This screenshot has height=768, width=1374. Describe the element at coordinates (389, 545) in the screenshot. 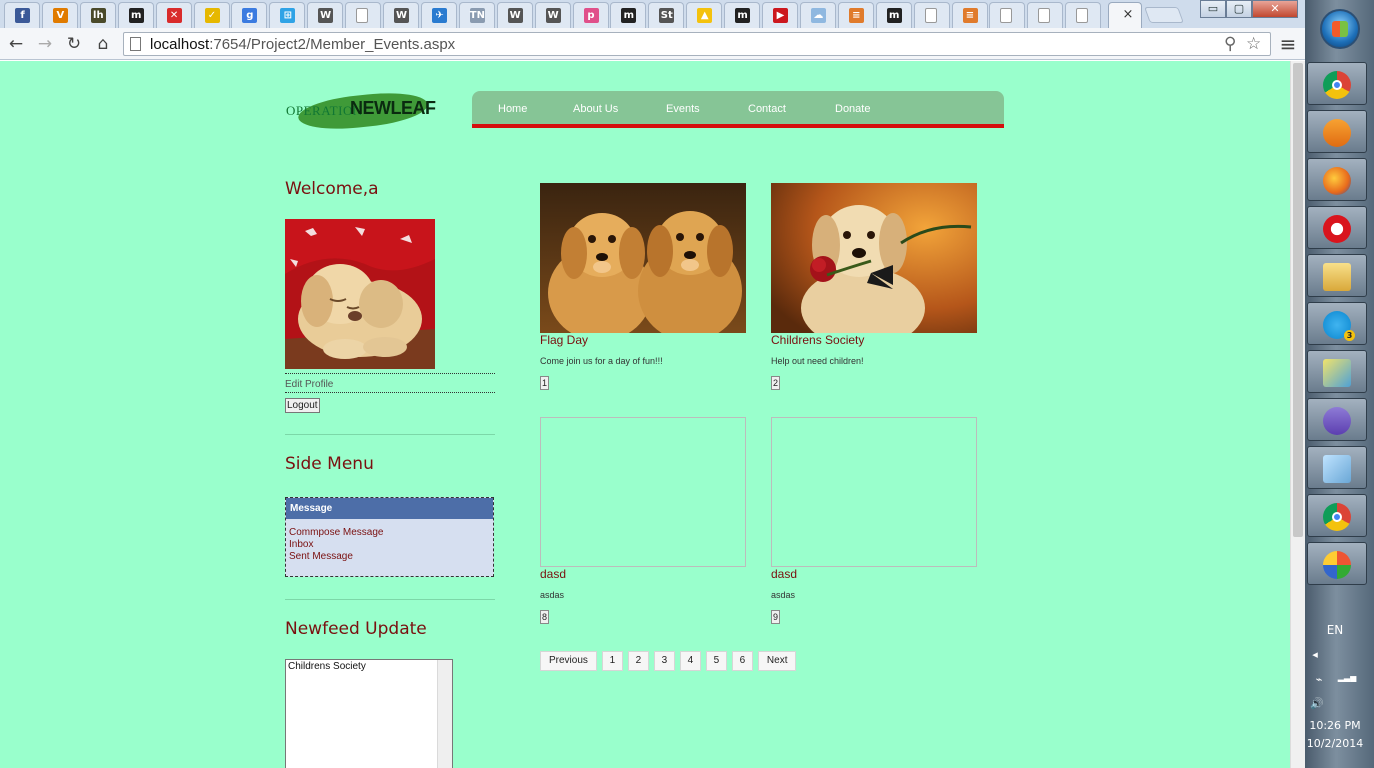

I see `inbox-link: Inbox` at that location.